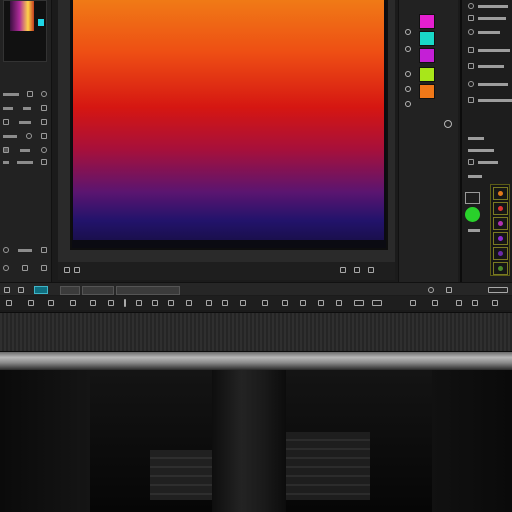 This screenshot has width=512, height=512. I want to click on active-tool-button, so click(41, 290).